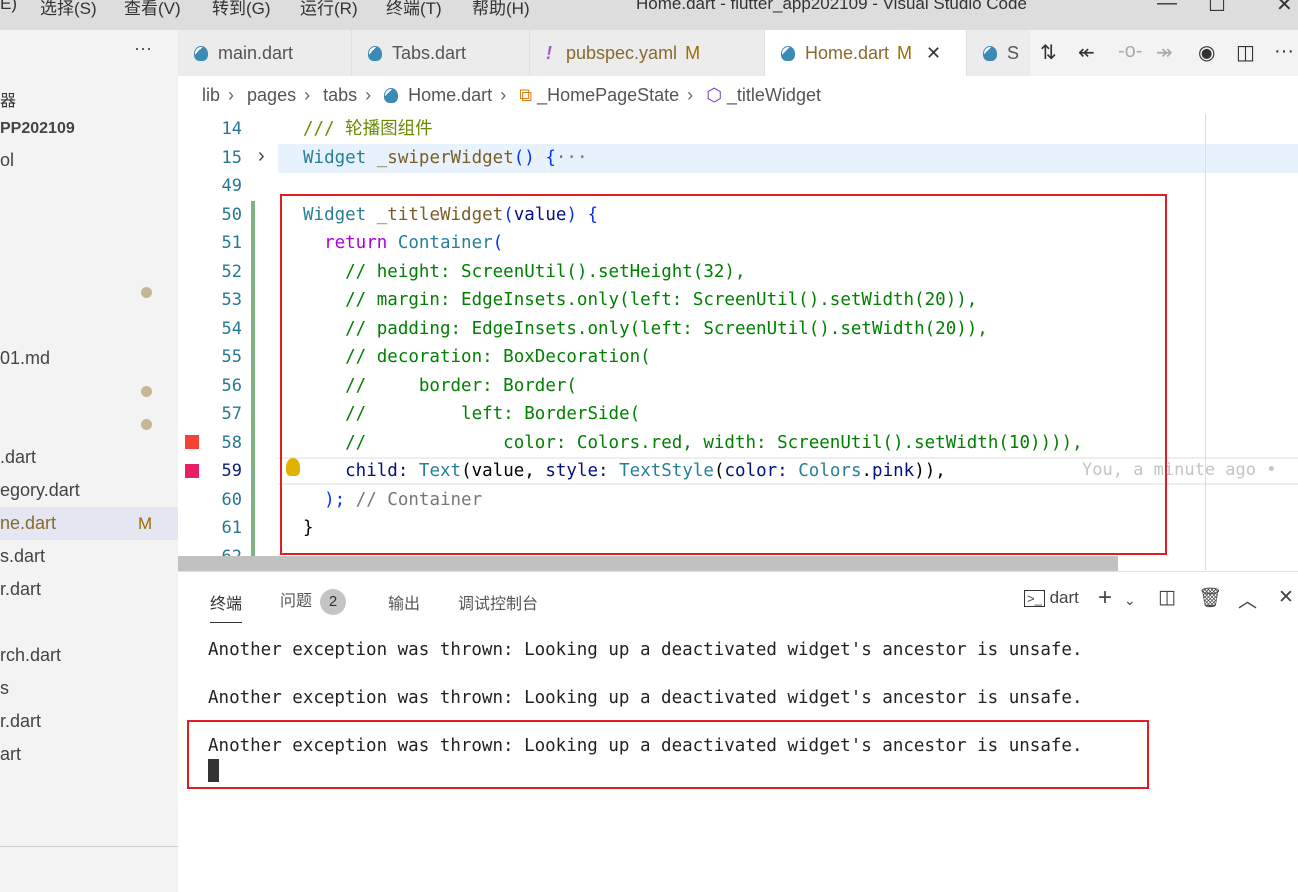  What do you see at coordinates (89, 490) in the screenshot?
I see `explorer-item: egory.dart` at bounding box center [89, 490].